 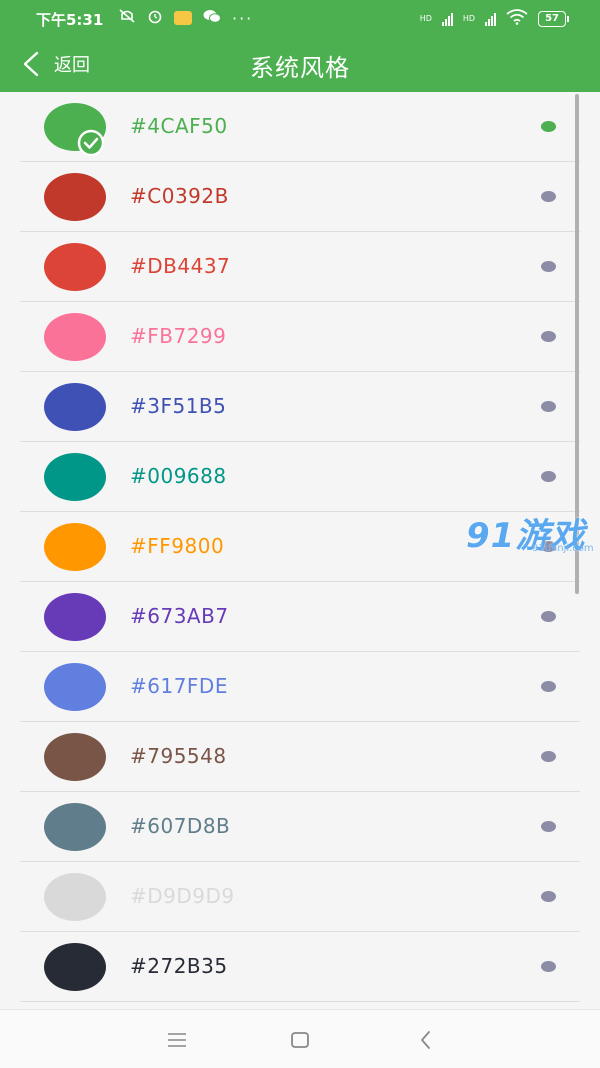 What do you see at coordinates (300, 407) in the screenshot?
I see `theme-row: #3F51B5` at bounding box center [300, 407].